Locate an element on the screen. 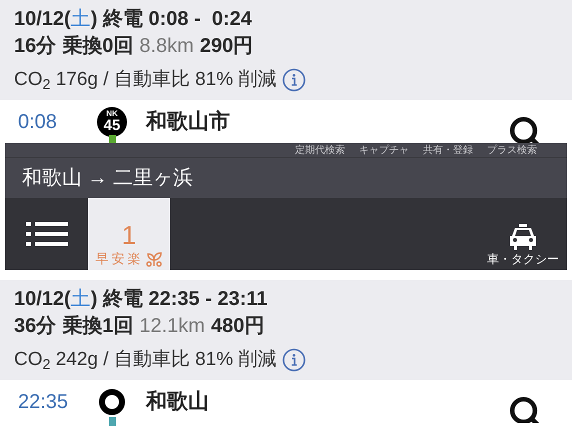 This screenshot has width=572, height=426. co2-text: CO$_{2}$ 242g / 自動車比 81% 削減 is located at coordinates (145, 361).